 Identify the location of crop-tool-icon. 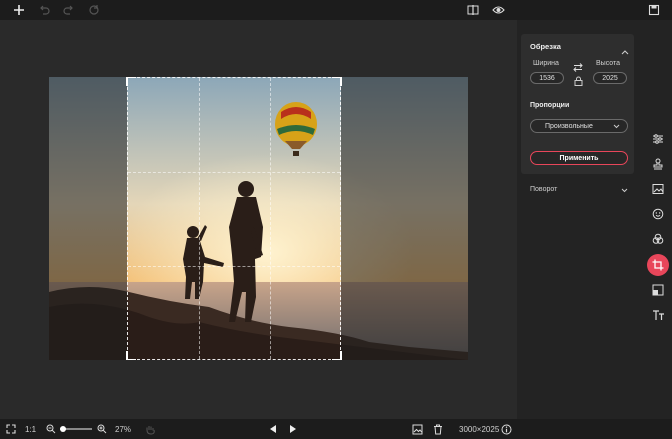
(658, 265).